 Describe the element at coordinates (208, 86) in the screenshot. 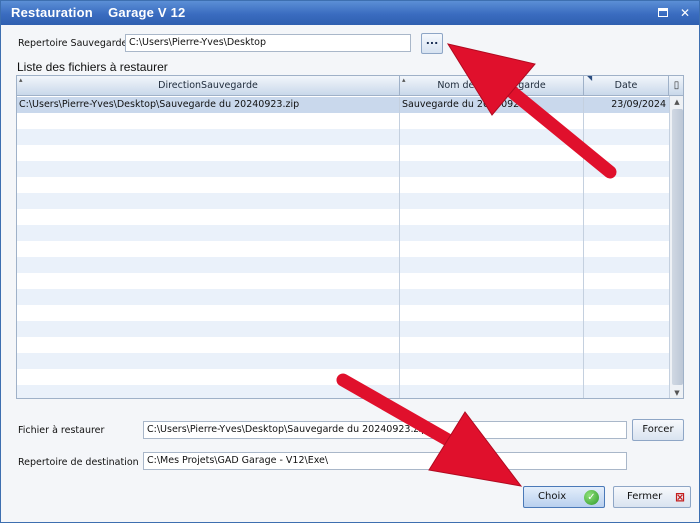

I see `column-header-path: ▴ DirectionSauvegarde` at that location.